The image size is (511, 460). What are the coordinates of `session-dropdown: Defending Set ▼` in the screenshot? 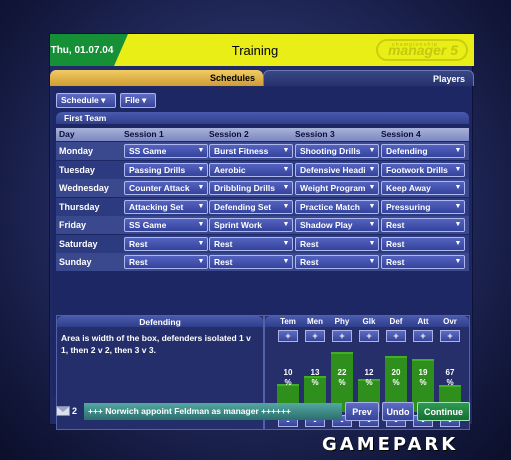 It's located at (251, 206).